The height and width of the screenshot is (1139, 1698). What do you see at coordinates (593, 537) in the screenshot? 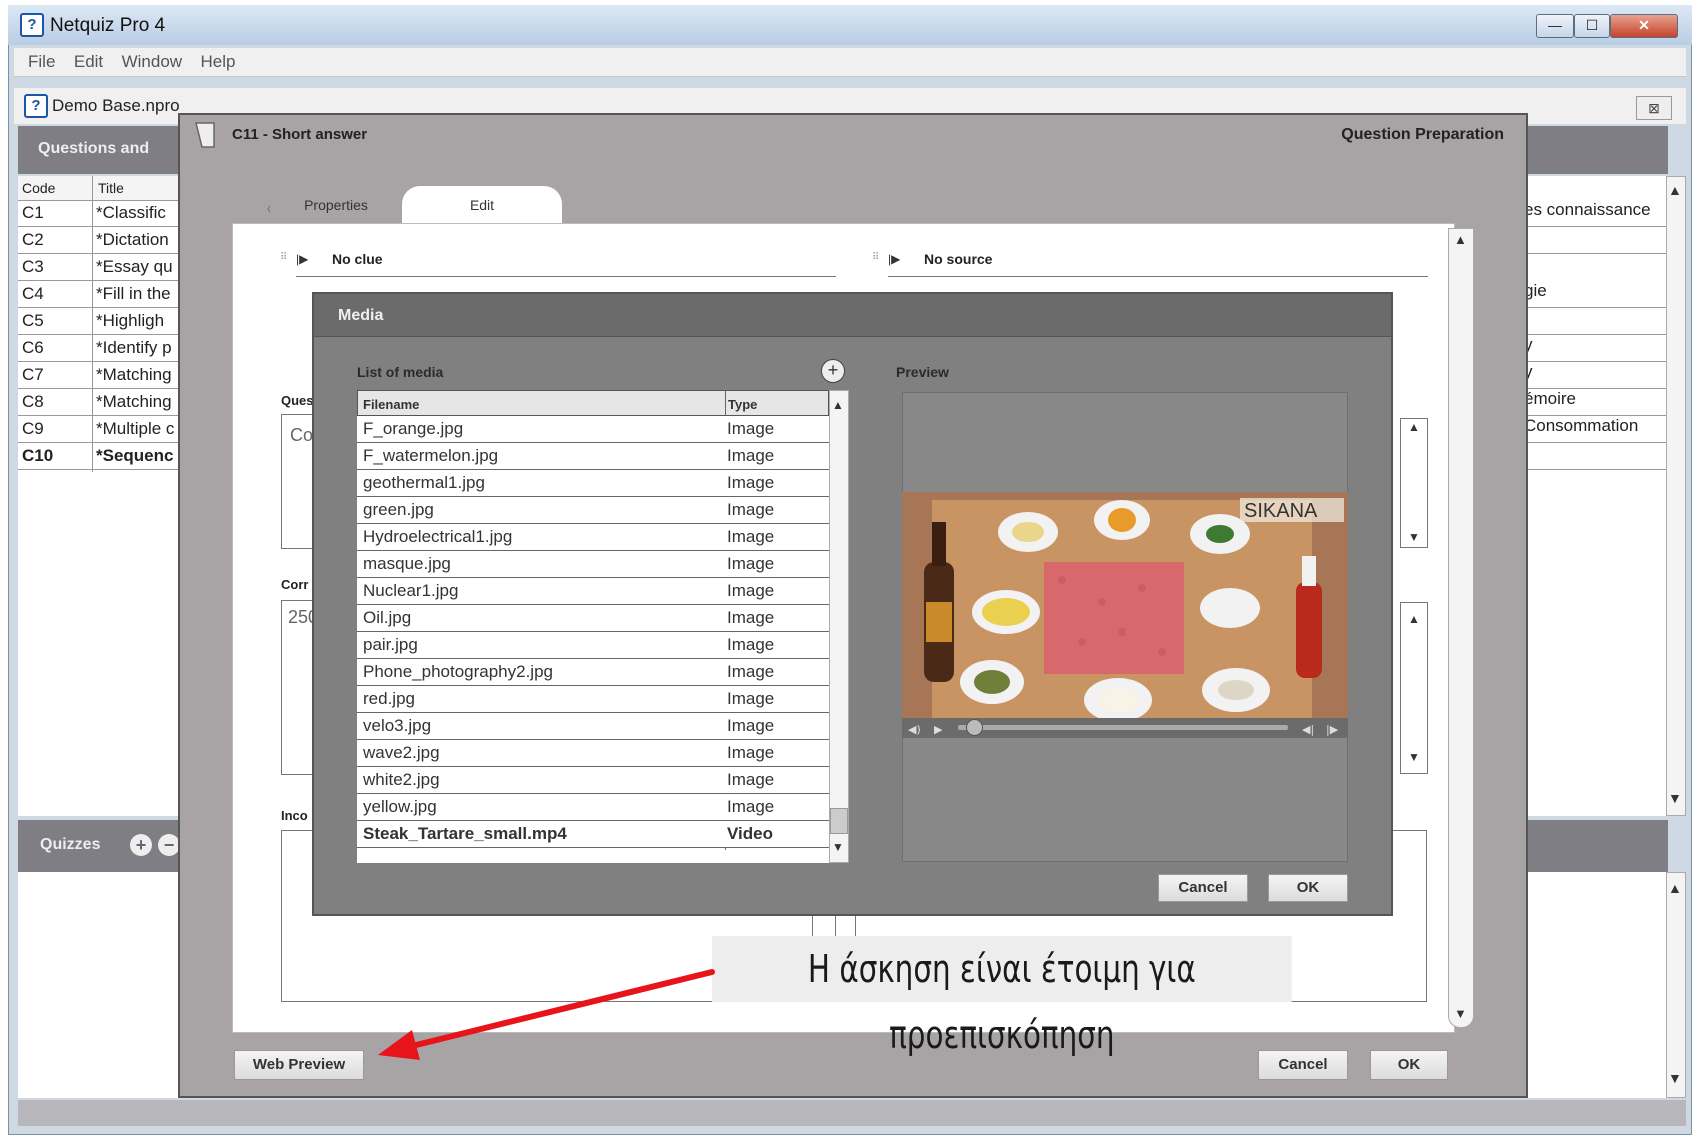
I see `media-row: Hydroelectrical1.jpg Image` at bounding box center [593, 537].